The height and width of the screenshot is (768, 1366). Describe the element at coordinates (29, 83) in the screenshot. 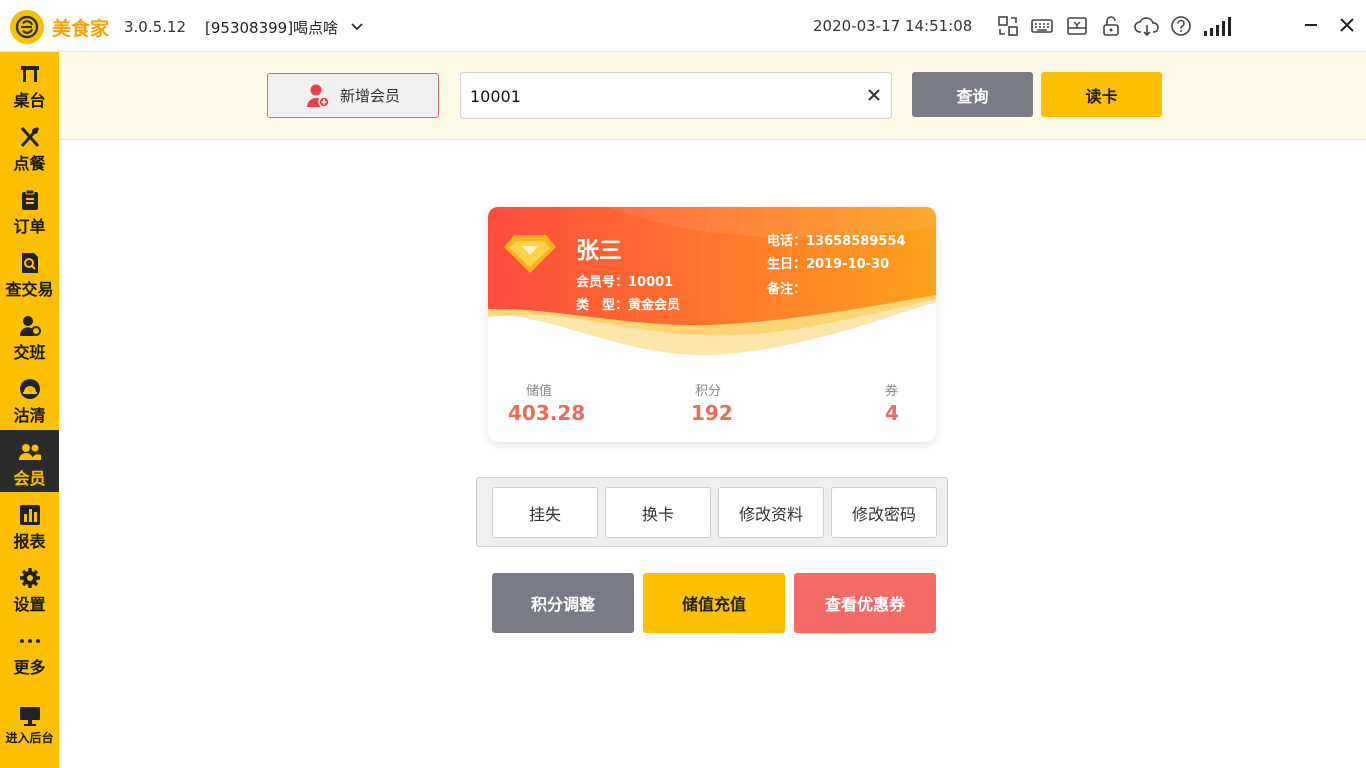

I see `sidebar-item-tables: 桌台` at that location.